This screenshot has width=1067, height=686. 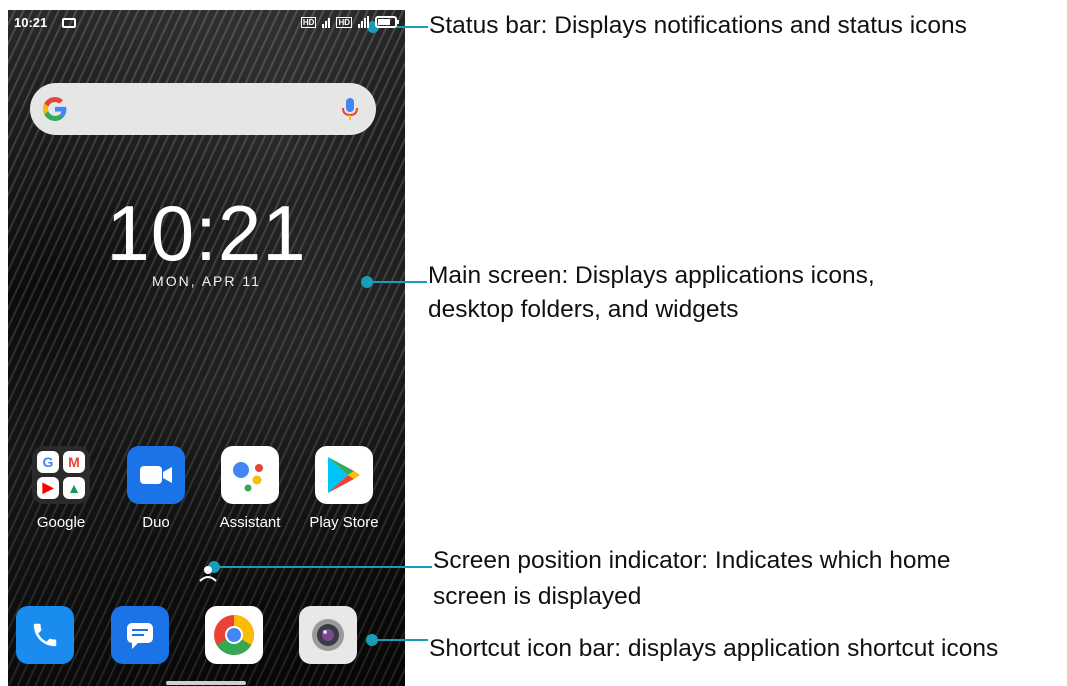 I want to click on dock-chrome, so click(x=250, y=635).